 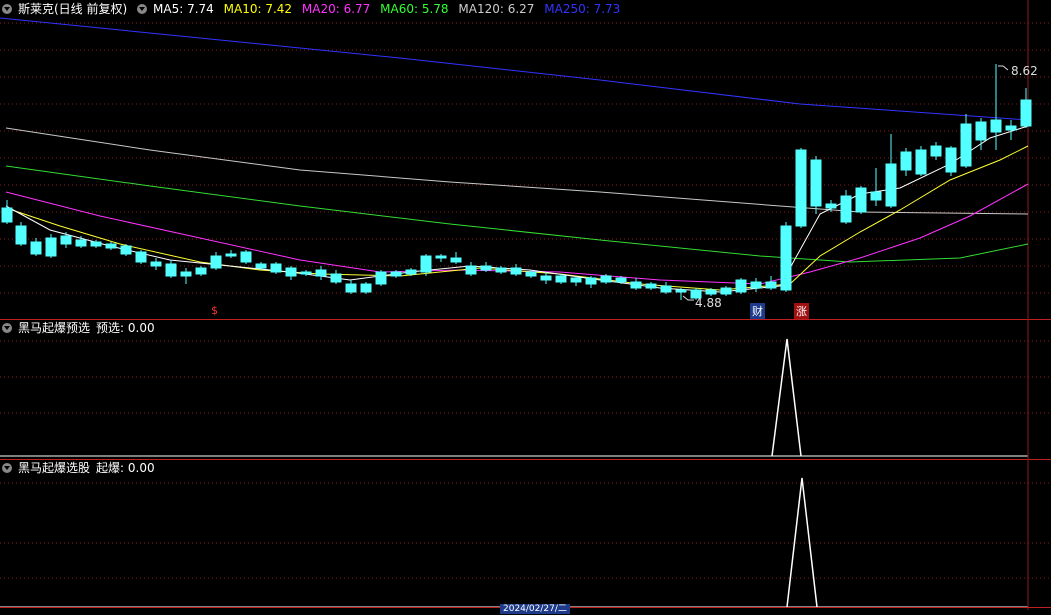 I want to click on date-axis: 2024/02/27/二, so click(x=525, y=609).